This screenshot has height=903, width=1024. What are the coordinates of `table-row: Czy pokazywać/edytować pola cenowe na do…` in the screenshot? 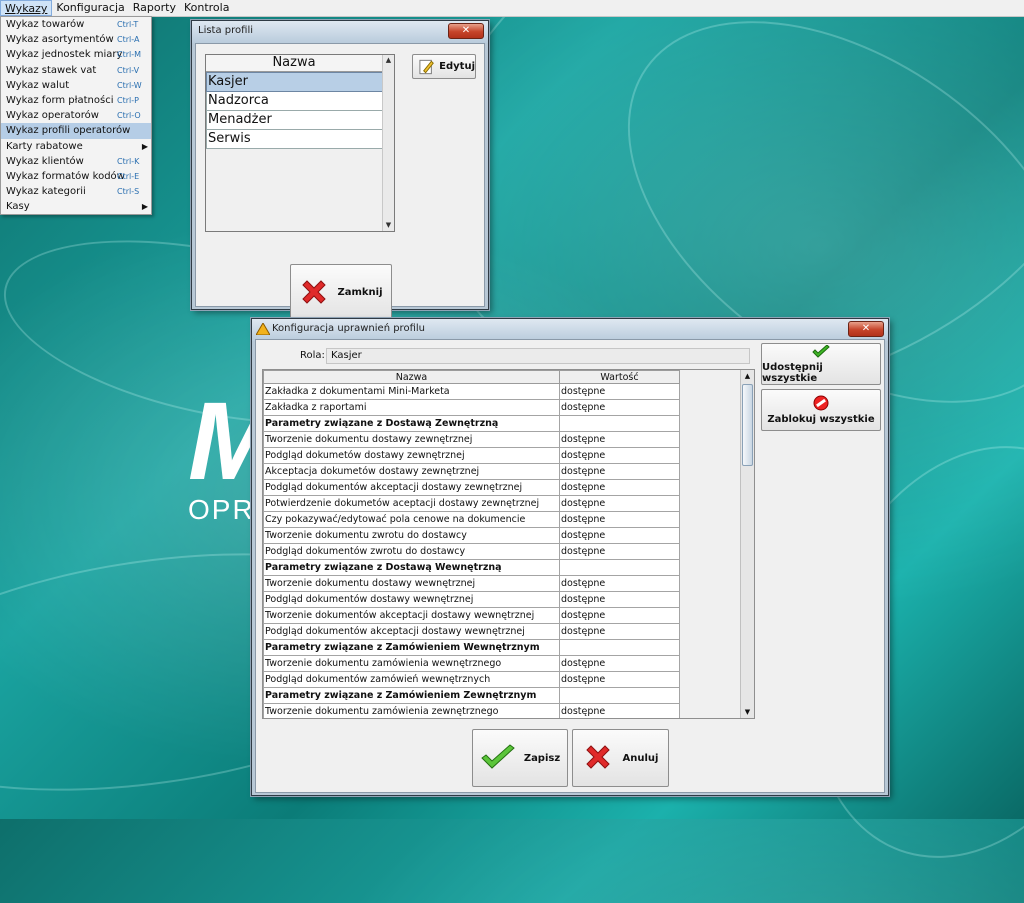 It's located at (471, 519).